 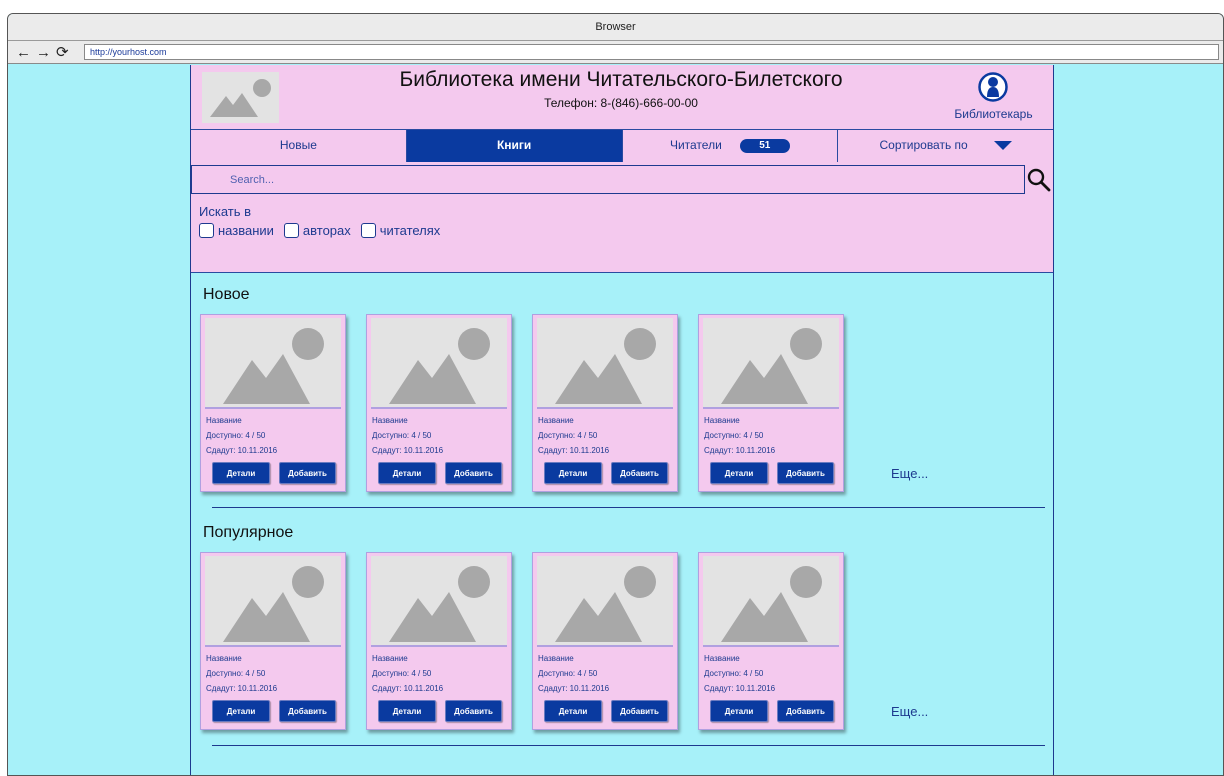 What do you see at coordinates (226, 294) in the screenshot?
I see `section-title: Новое` at bounding box center [226, 294].